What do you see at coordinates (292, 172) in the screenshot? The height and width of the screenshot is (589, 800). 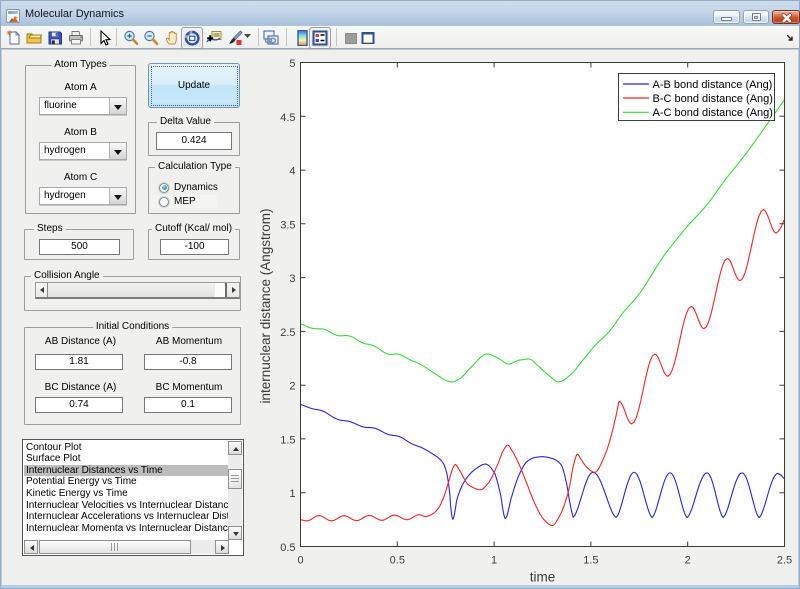 I see `svg-text: 4` at bounding box center [292, 172].